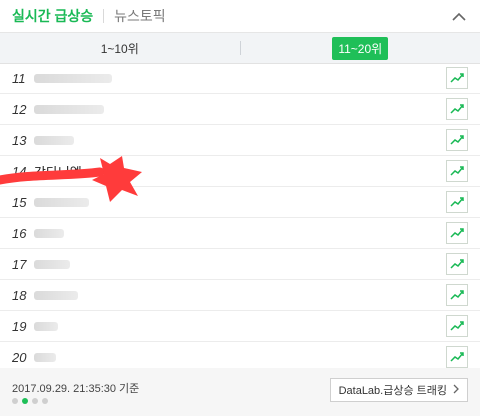  I want to click on footer-bar: 2017.09.29. 21:35:30 기준 DataLab.급상승 트래킹, so click(240, 392).